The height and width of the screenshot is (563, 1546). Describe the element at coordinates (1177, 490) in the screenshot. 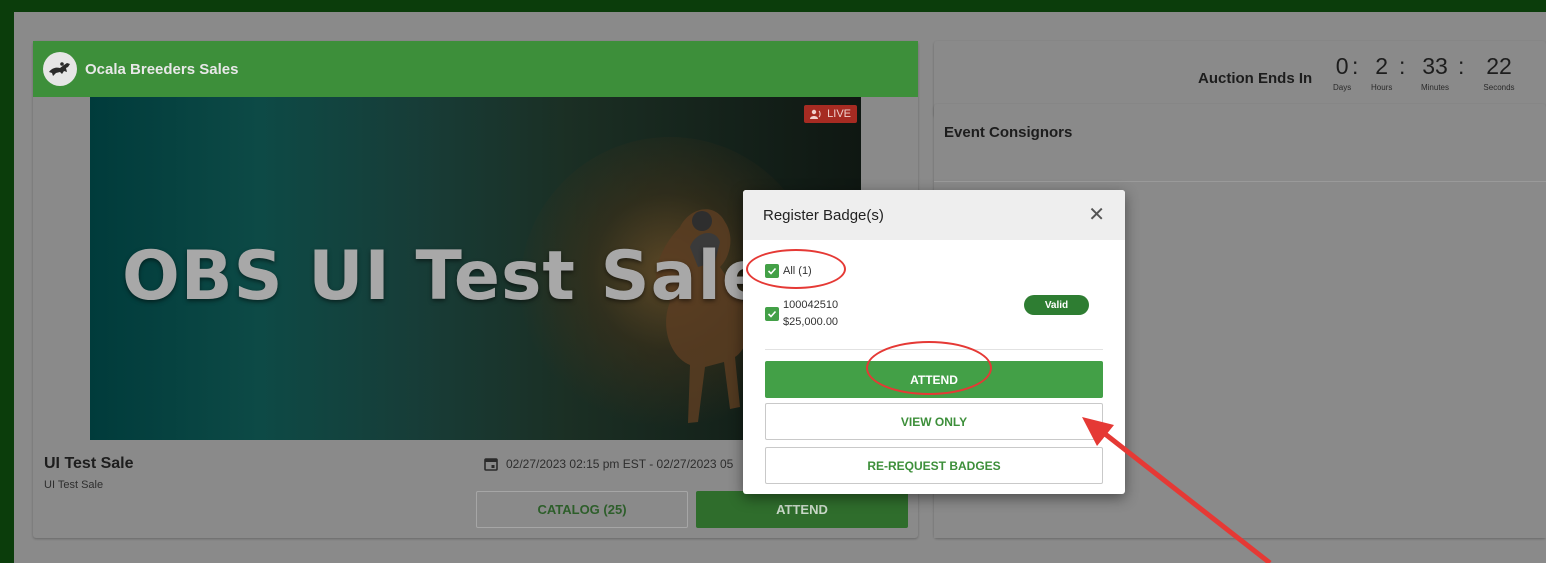

I see `annotation-arrow` at that location.